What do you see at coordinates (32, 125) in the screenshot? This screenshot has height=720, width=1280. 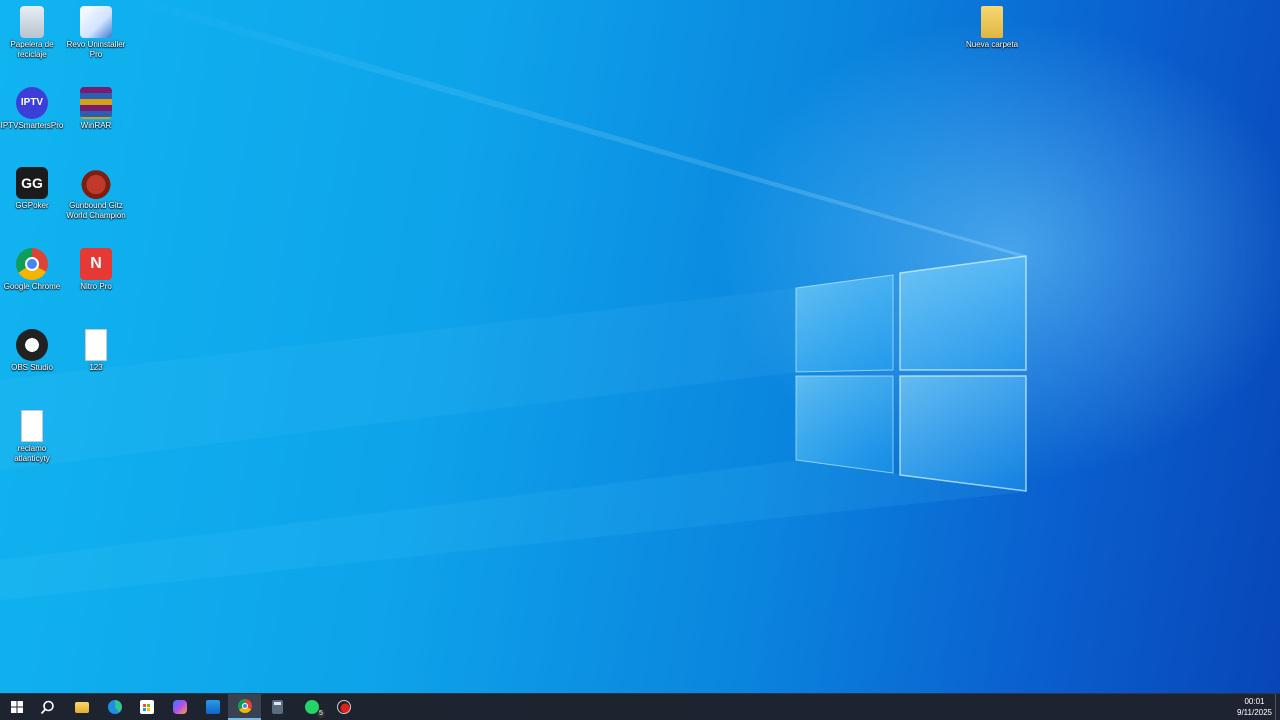 I see `desktop-icon-label: IPTVSmartersPro` at bounding box center [32, 125].